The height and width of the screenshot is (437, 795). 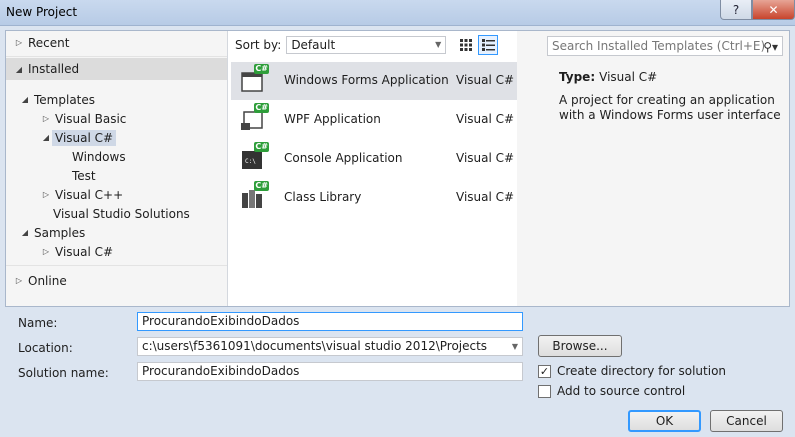 I want to click on tree-node-visual-csharp: ◢ Visual C#, so click(x=78, y=137).